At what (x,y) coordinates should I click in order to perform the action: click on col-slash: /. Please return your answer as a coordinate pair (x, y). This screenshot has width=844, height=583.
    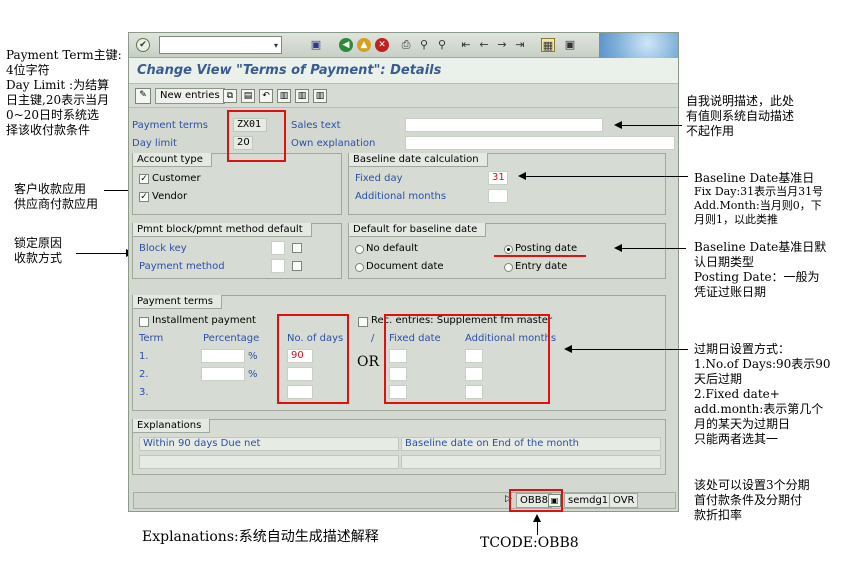
    Looking at the image, I should click on (373, 338).